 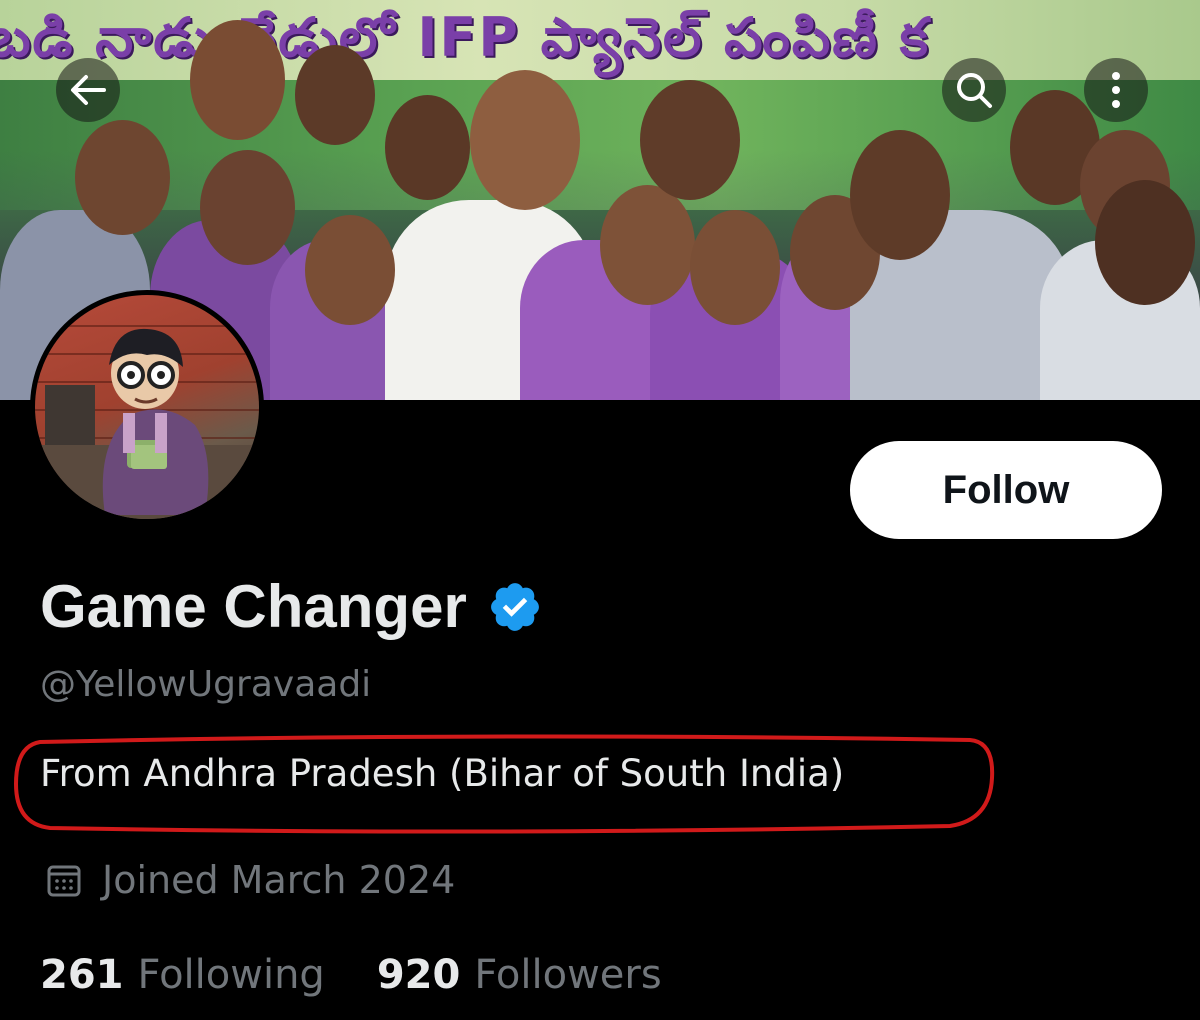 What do you see at coordinates (1006, 490) in the screenshot?
I see `follow-button: Follow` at bounding box center [1006, 490].